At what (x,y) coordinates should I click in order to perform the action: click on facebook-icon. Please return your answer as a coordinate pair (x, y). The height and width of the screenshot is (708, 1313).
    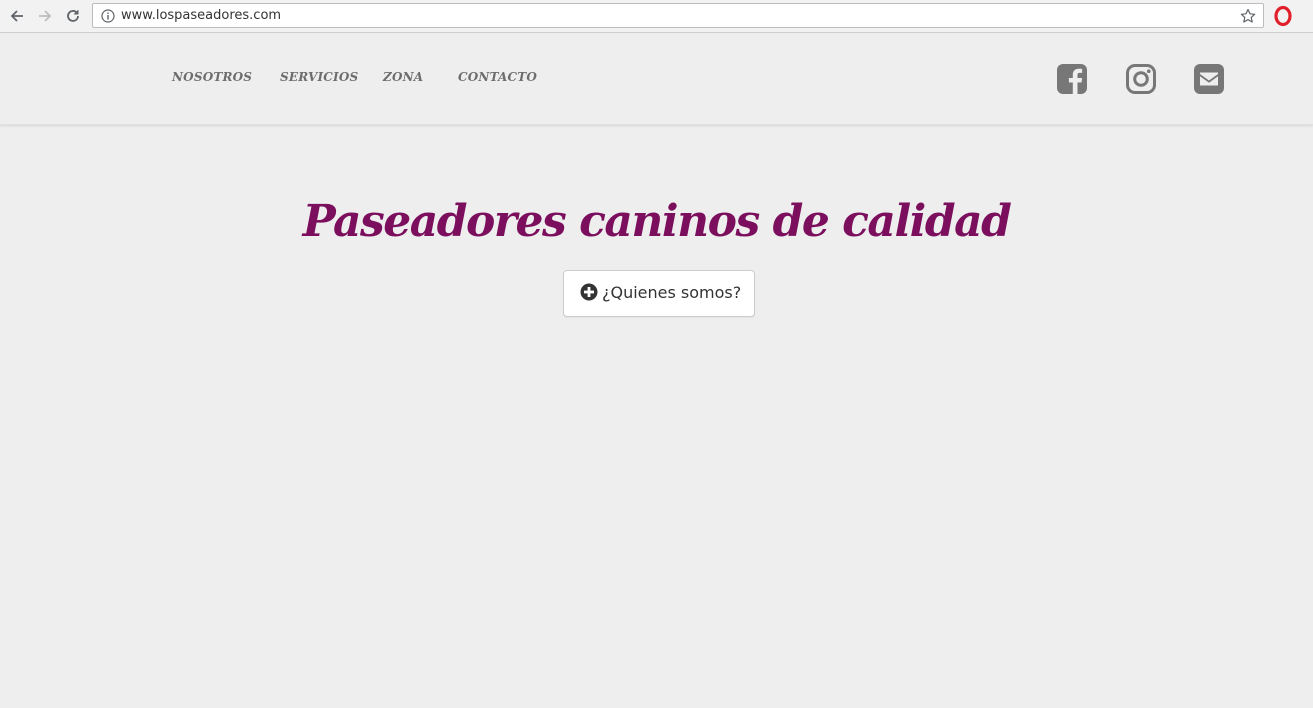
    Looking at the image, I should click on (1072, 79).